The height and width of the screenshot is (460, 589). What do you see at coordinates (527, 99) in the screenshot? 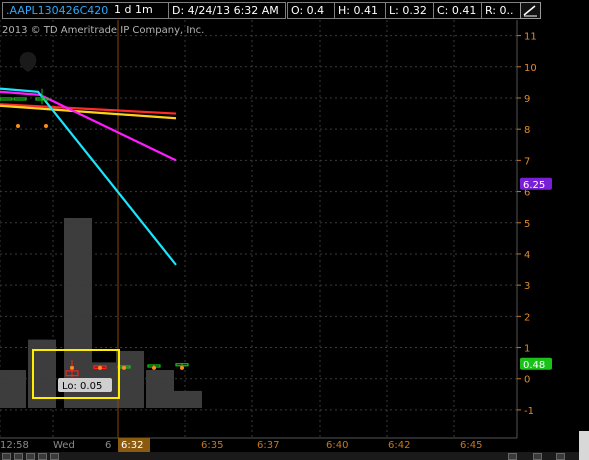
I see `price-axis-label: 9` at bounding box center [527, 99].